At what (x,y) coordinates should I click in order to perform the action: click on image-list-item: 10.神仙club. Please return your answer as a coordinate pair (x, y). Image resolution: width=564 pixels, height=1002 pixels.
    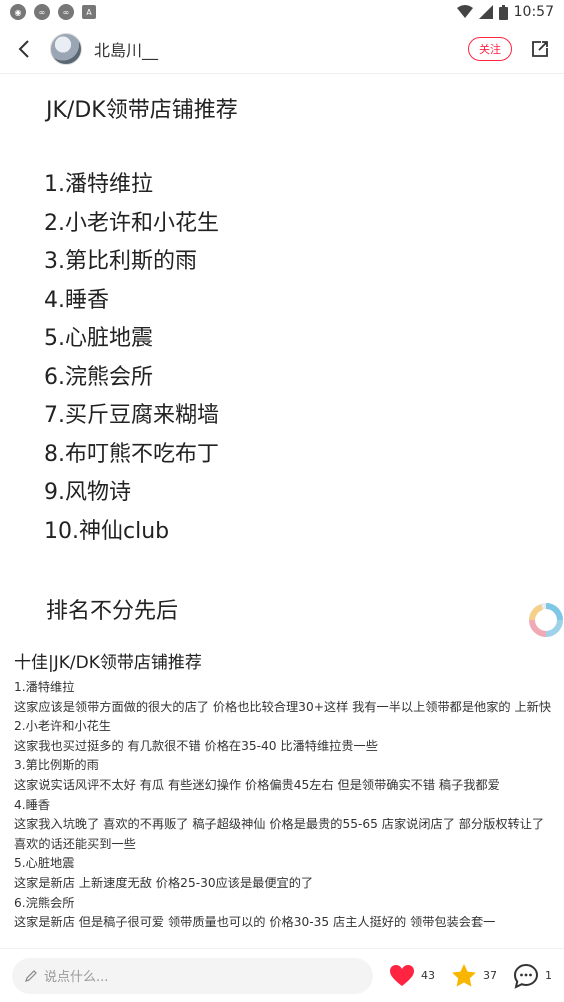
    Looking at the image, I should click on (107, 531).